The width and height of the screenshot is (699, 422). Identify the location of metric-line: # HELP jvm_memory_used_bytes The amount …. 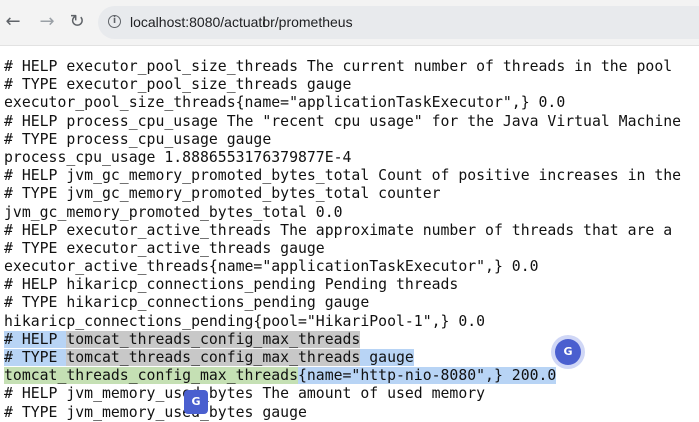
(245, 394).